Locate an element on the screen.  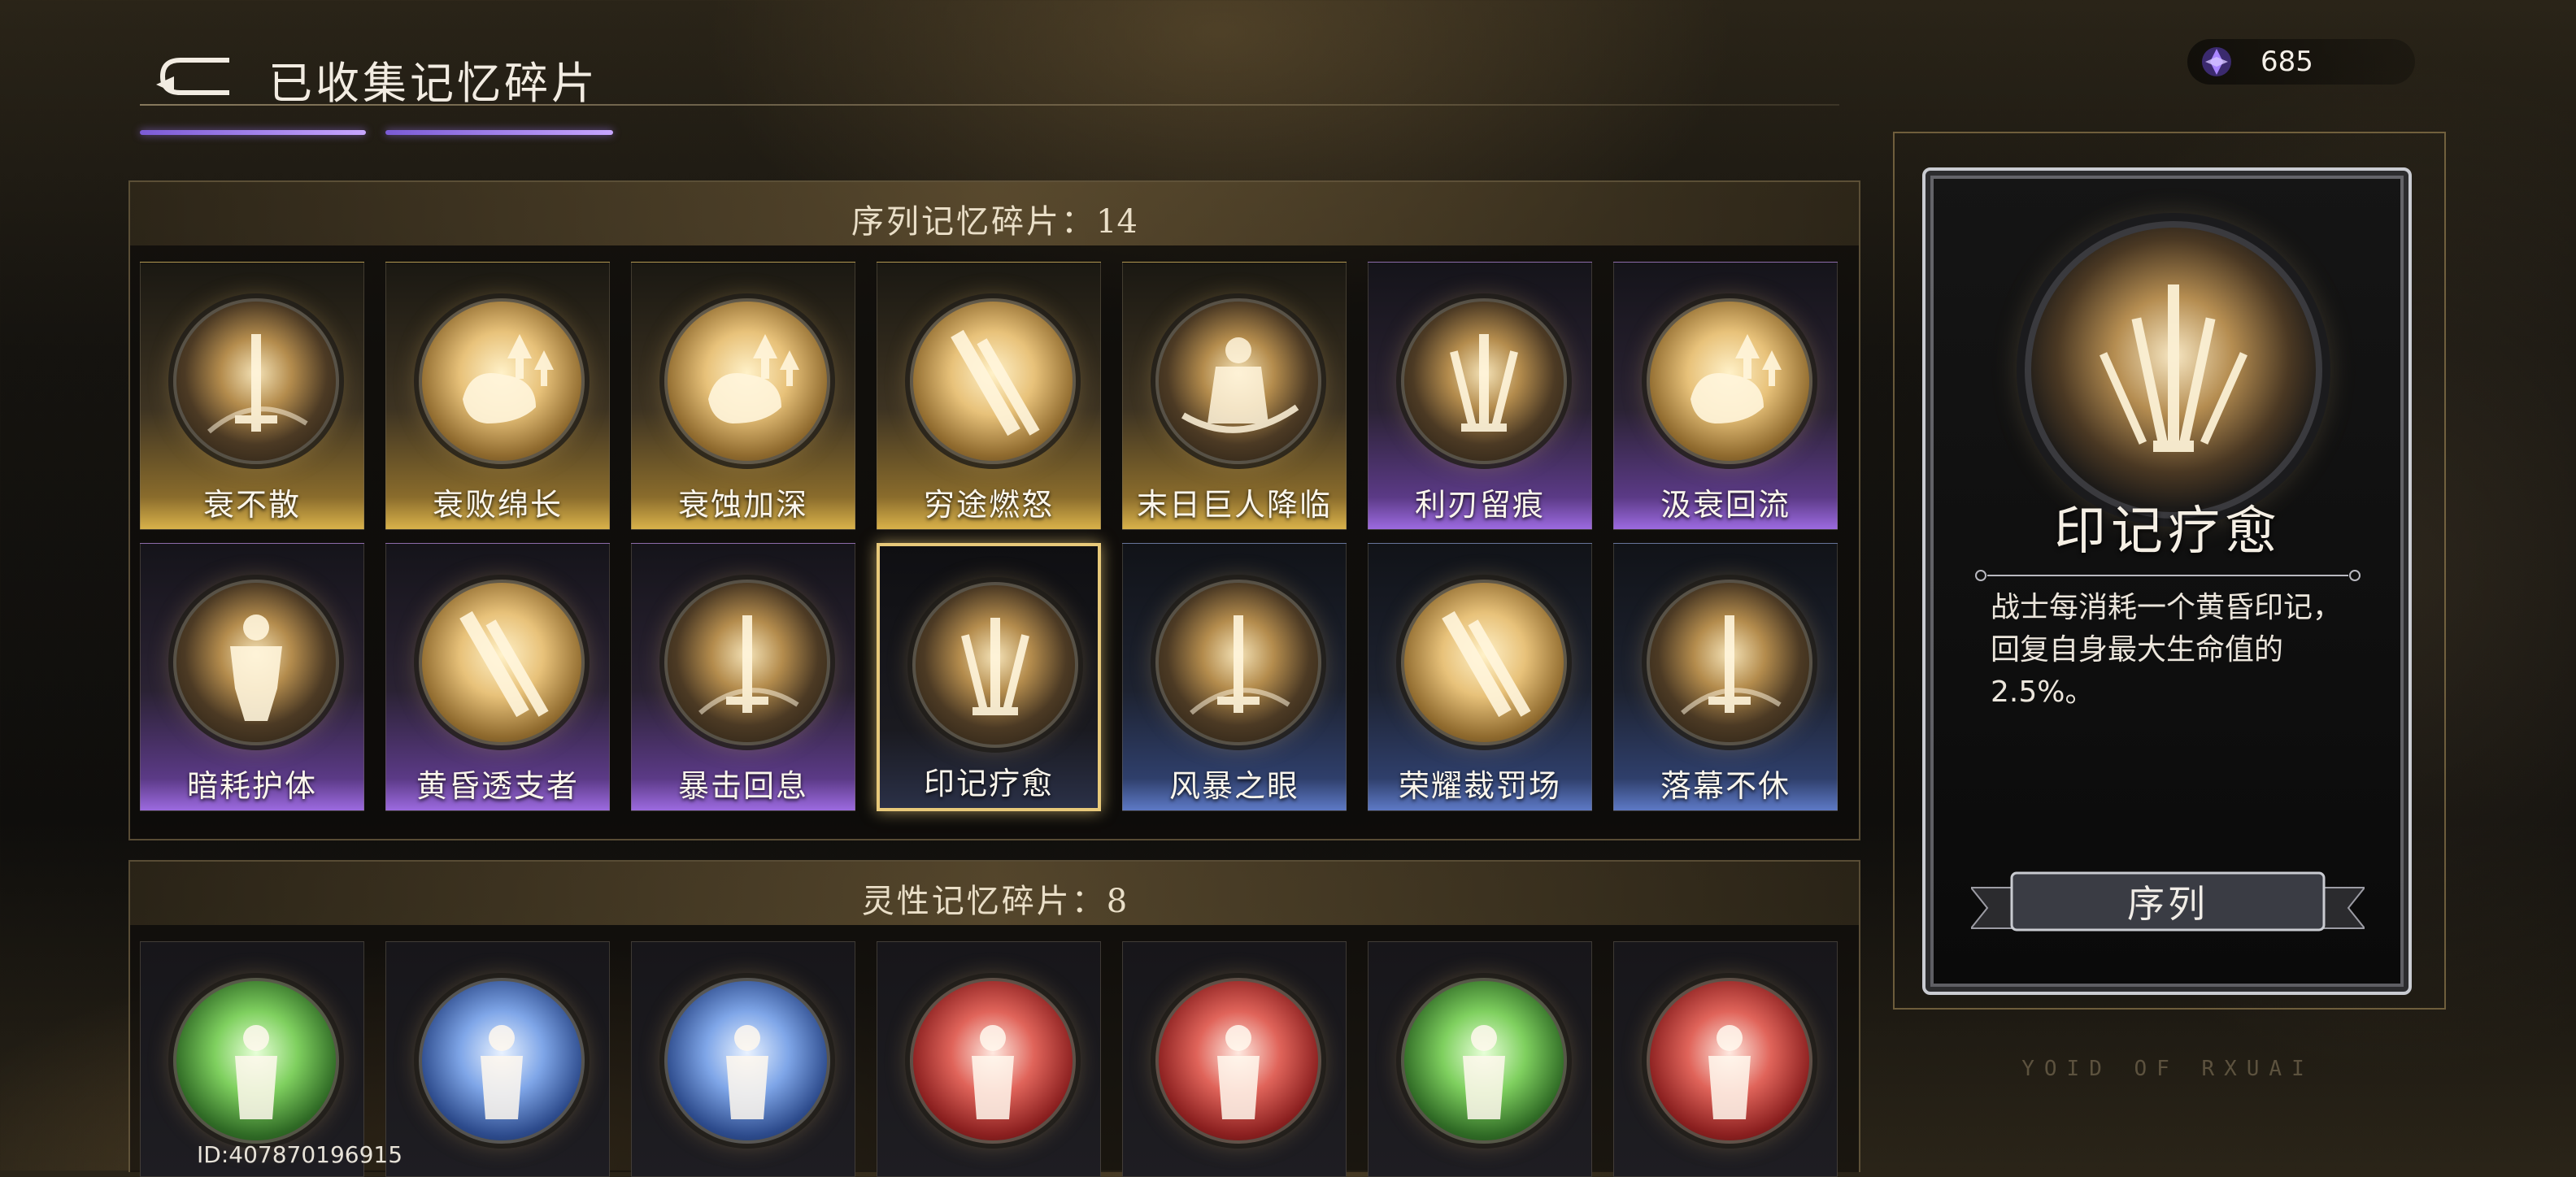
fragment-card-label: 印记疗愈 is located at coordinates (989, 783).